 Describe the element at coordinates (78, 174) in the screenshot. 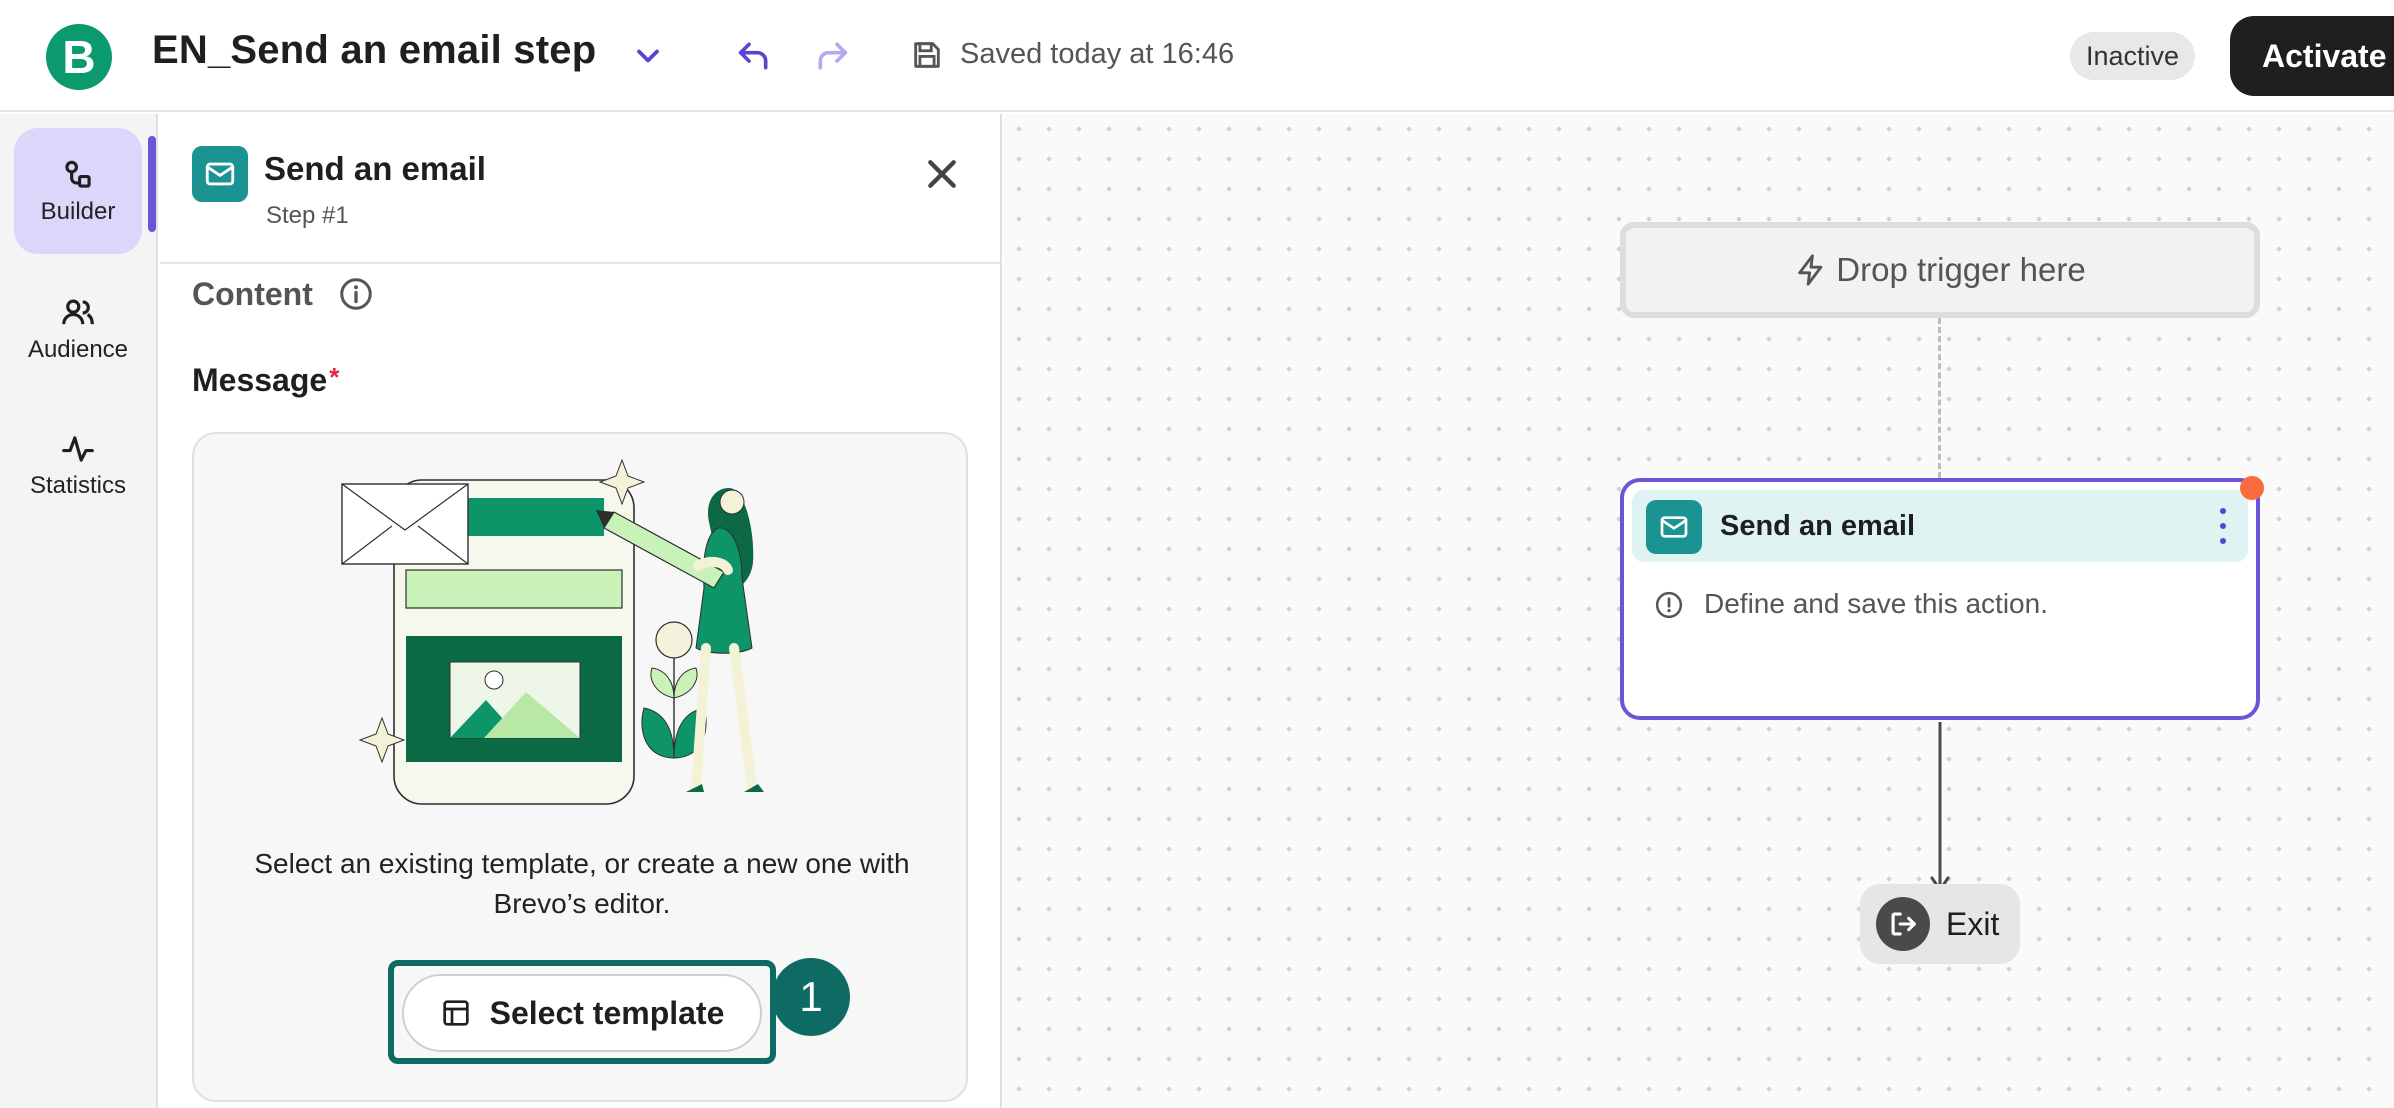

I see `builder-icon` at that location.